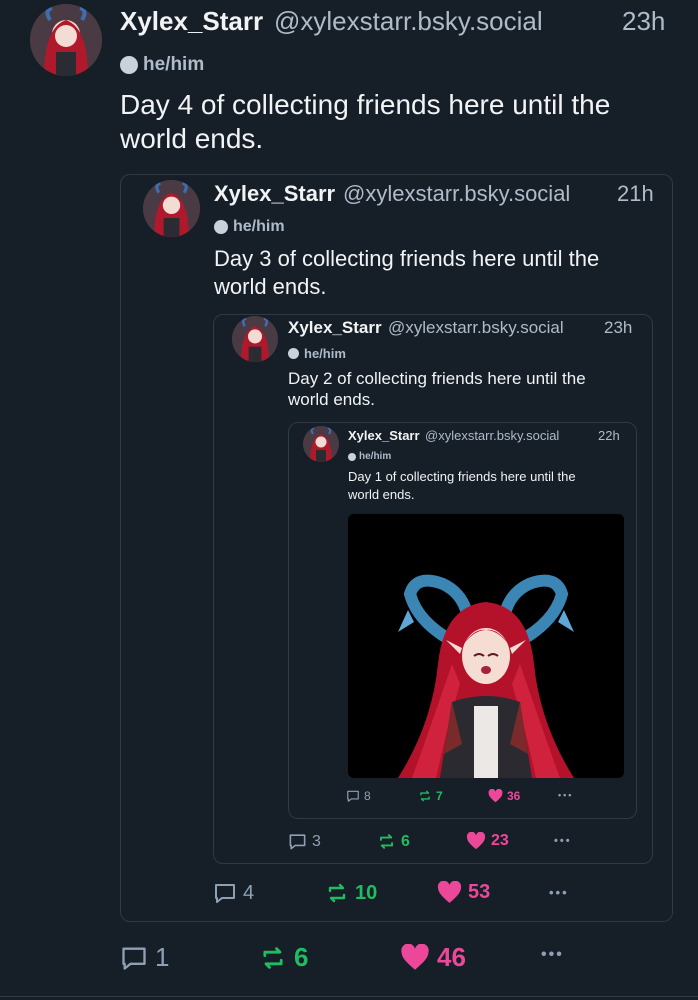 This screenshot has height=1000, width=698. Describe the element at coordinates (255, 339) in the screenshot. I see `quote2-avatar` at that location.